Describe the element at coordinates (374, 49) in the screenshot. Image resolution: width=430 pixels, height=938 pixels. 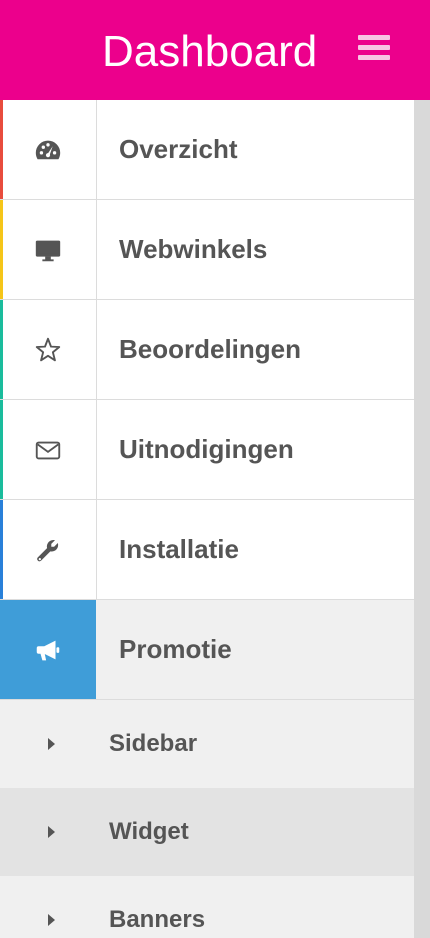
I see `hamburger-icon` at that location.